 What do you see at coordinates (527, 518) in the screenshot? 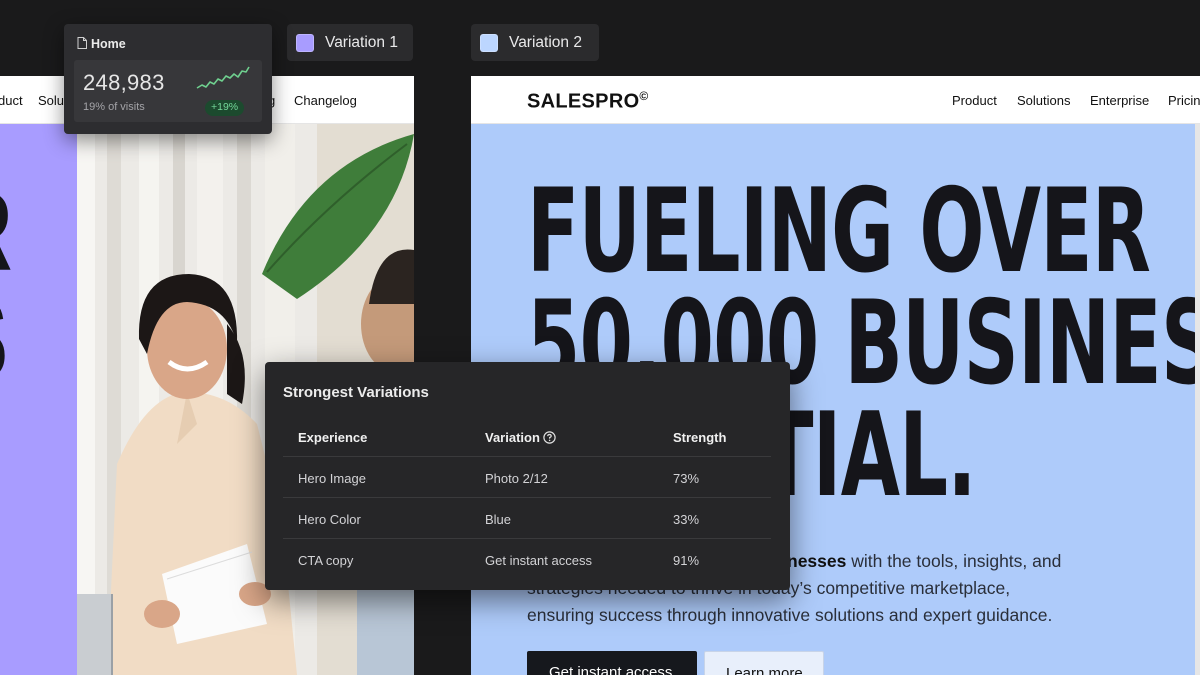
I see `table-row: Hero Color Blue 33%` at bounding box center [527, 518].